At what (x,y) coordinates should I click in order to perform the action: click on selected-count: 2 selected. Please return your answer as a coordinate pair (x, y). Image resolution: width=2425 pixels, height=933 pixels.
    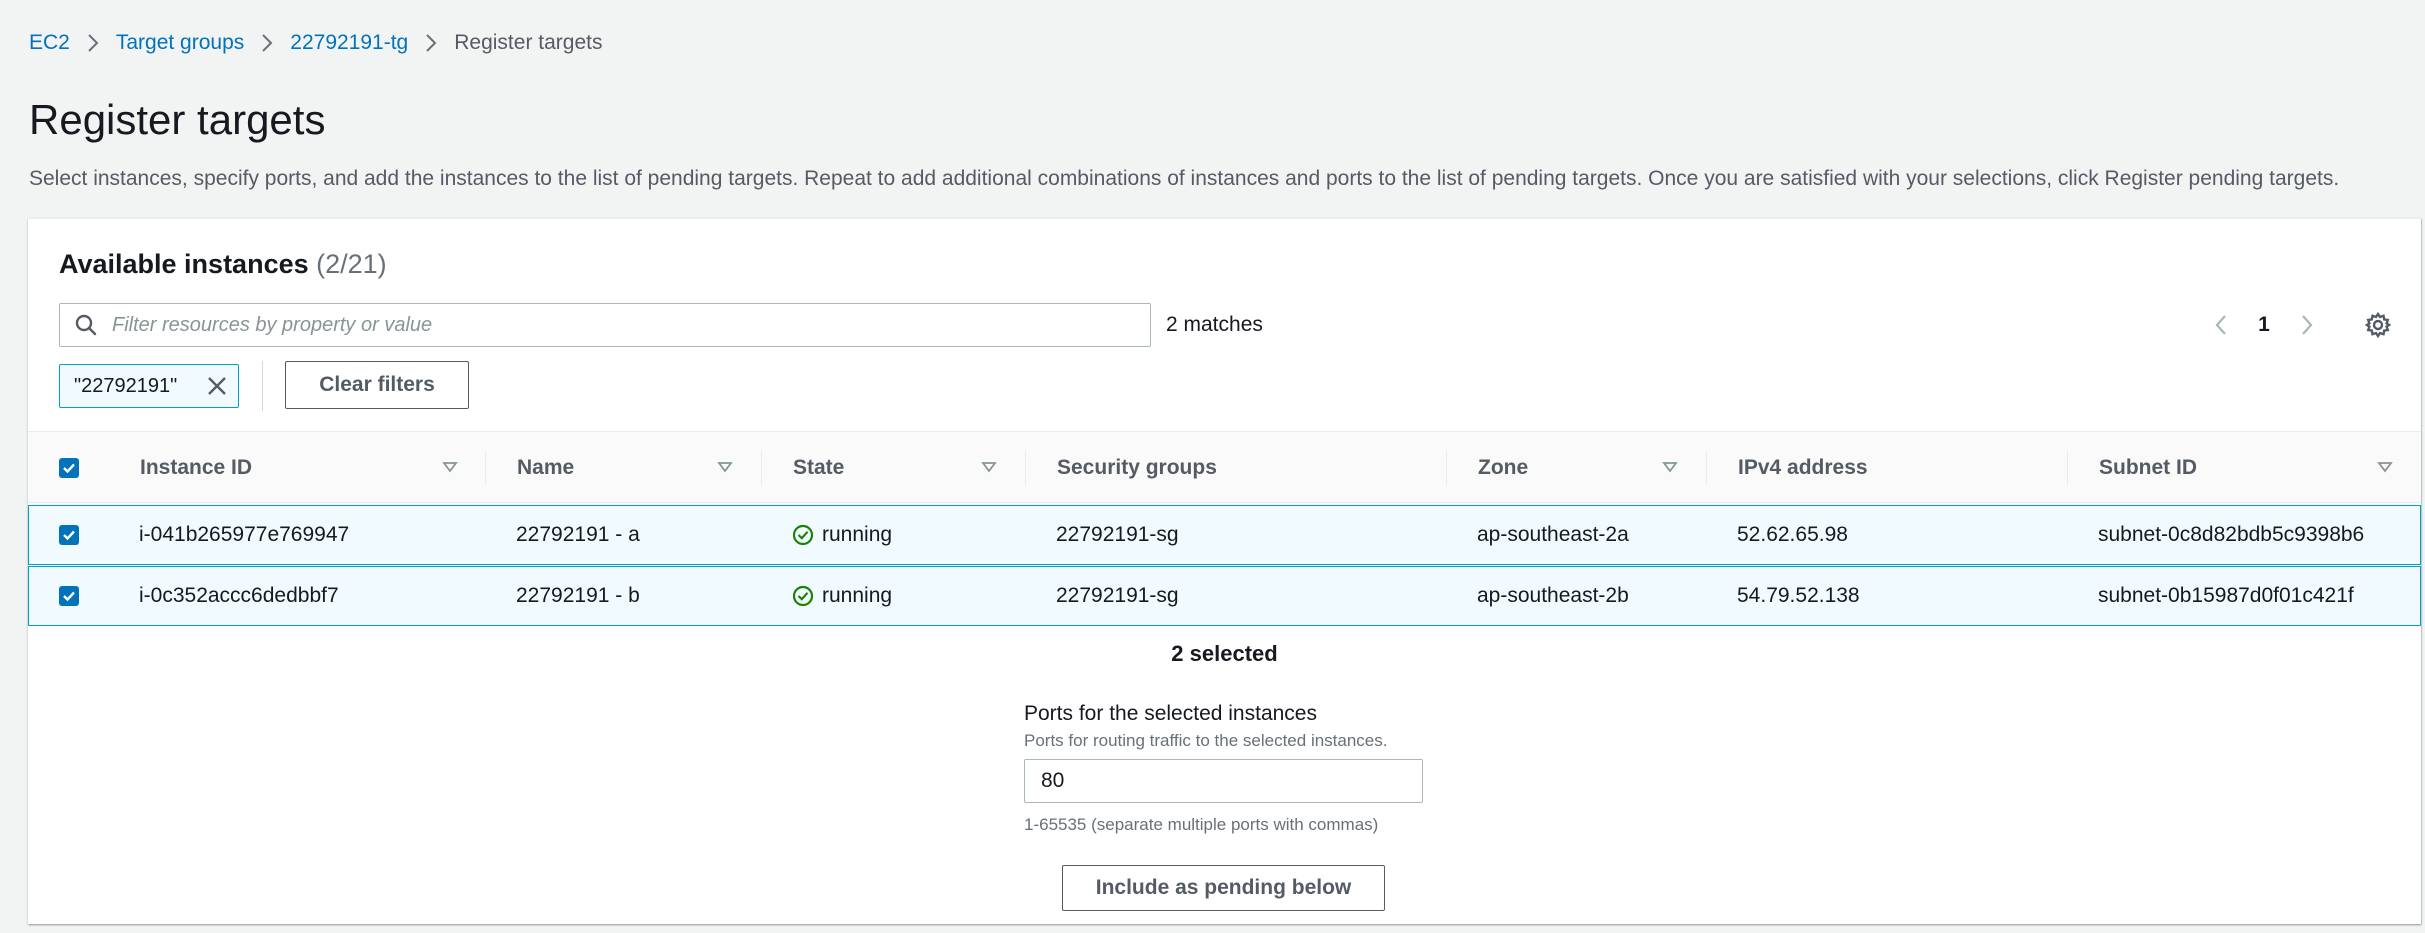
    Looking at the image, I should click on (1224, 653).